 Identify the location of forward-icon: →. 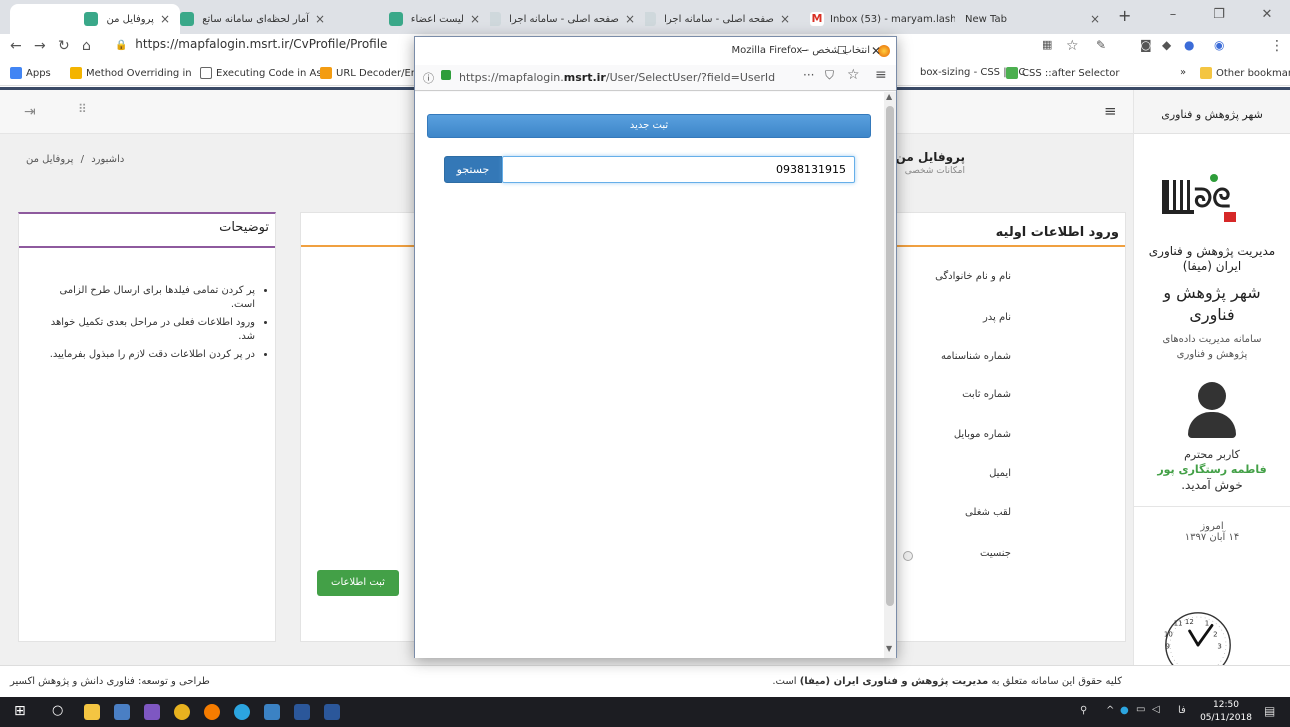
(40, 46).